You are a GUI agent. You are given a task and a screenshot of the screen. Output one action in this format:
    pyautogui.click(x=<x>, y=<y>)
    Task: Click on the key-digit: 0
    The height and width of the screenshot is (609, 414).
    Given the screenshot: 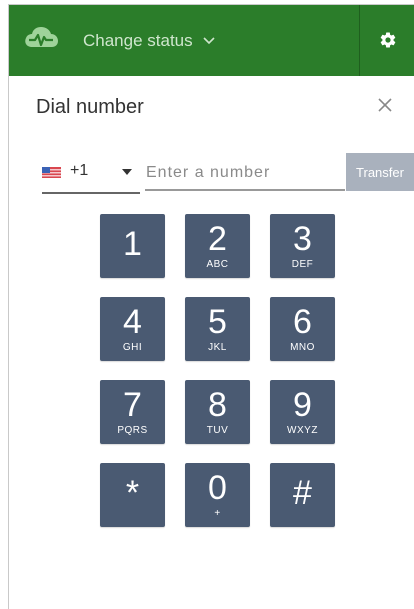 What is the action you would take?
    pyautogui.click(x=217, y=488)
    